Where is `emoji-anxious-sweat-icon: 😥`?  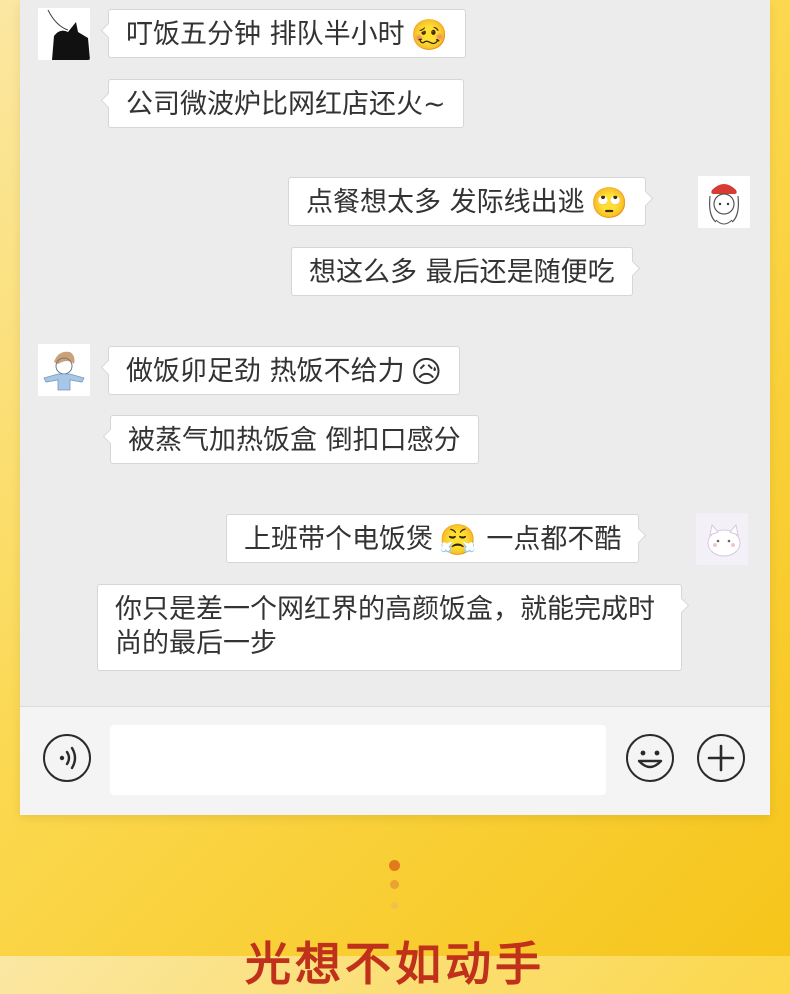 emoji-anxious-sweat-icon: 😥 is located at coordinates (426, 372).